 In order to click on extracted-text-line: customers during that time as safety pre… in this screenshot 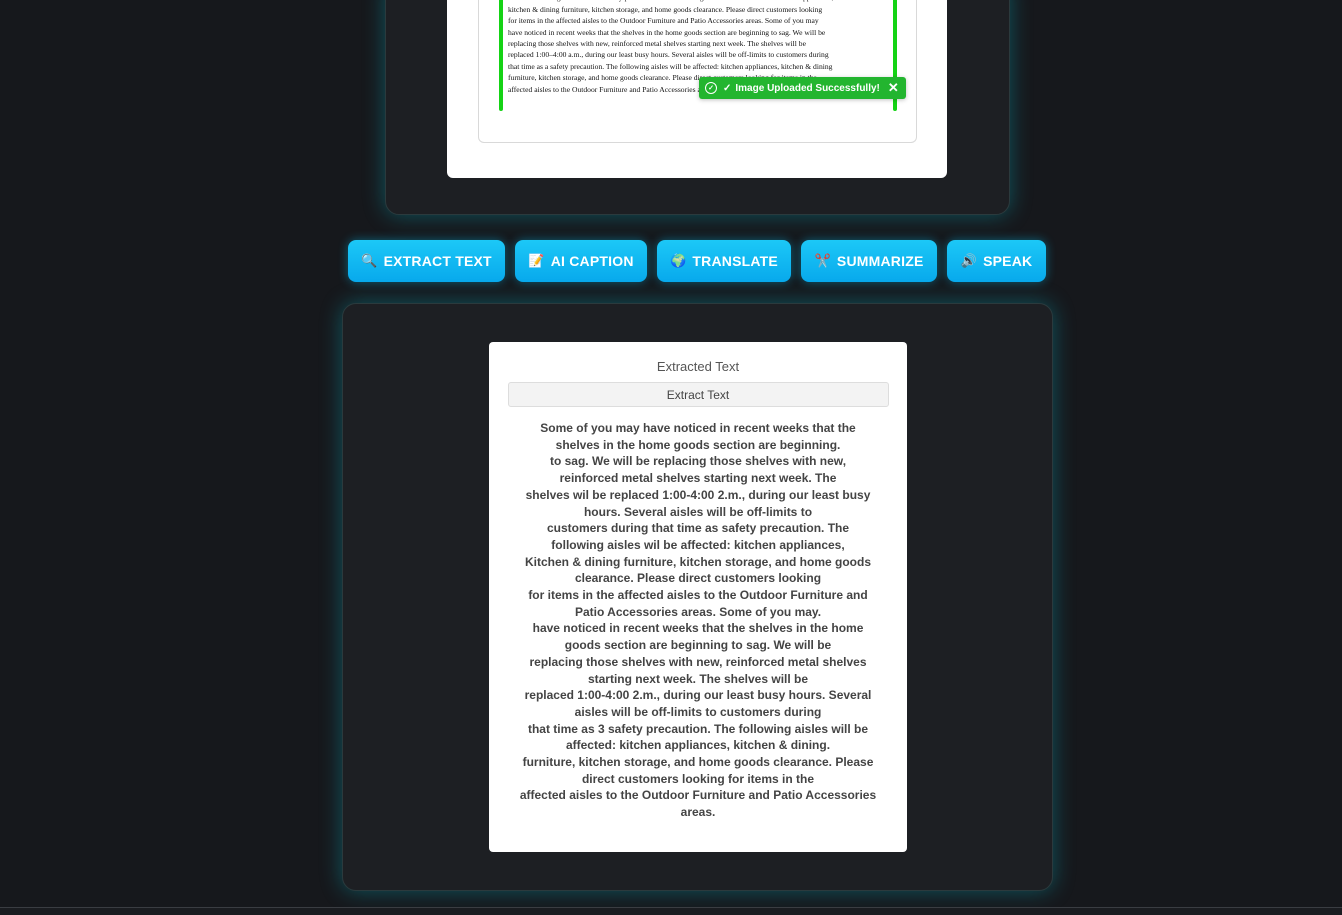, I will do `click(698, 528)`.